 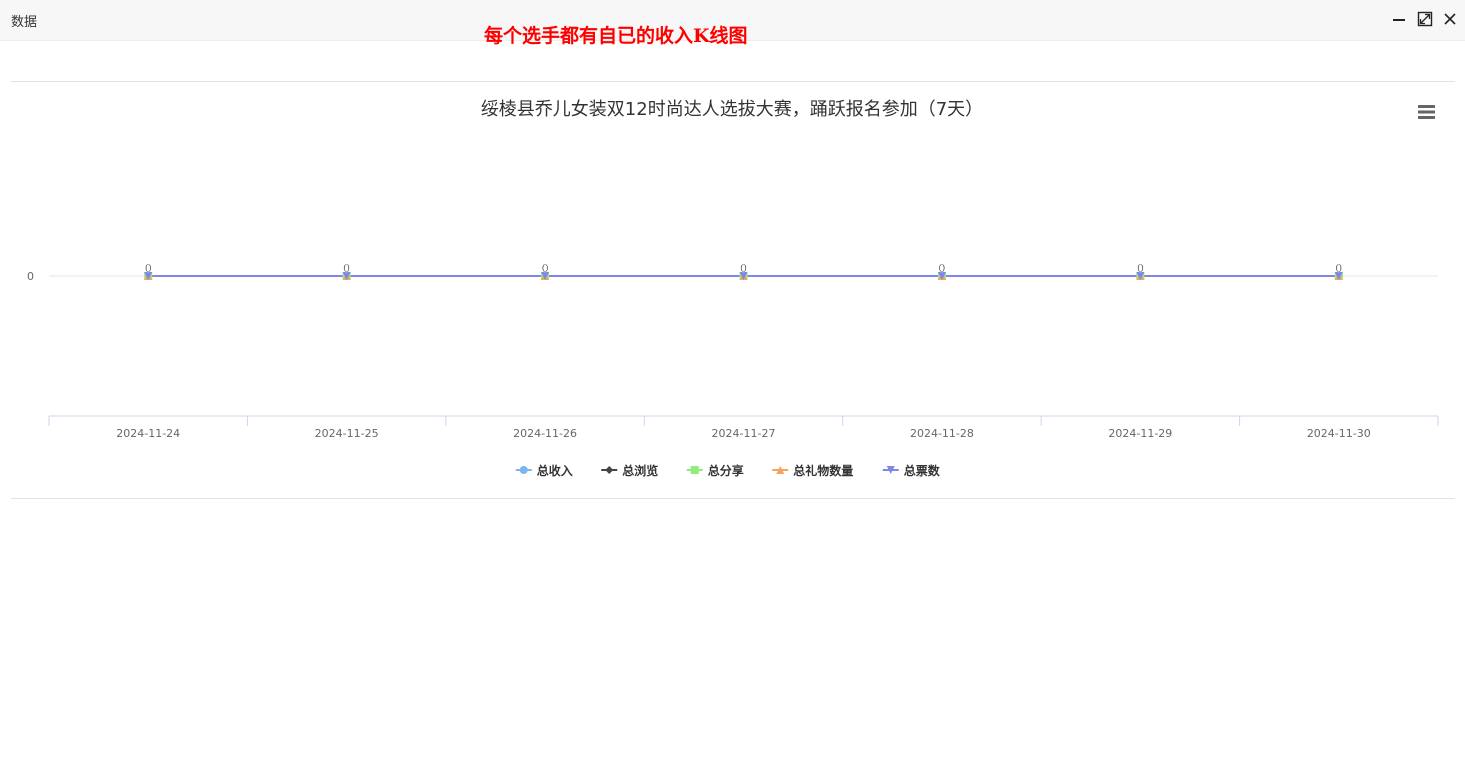 I want to click on window-title: 数据, so click(x=24, y=22).